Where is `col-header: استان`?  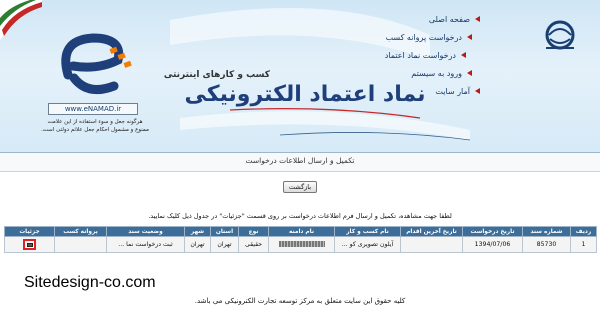 col-header: استان is located at coordinates (224, 231).